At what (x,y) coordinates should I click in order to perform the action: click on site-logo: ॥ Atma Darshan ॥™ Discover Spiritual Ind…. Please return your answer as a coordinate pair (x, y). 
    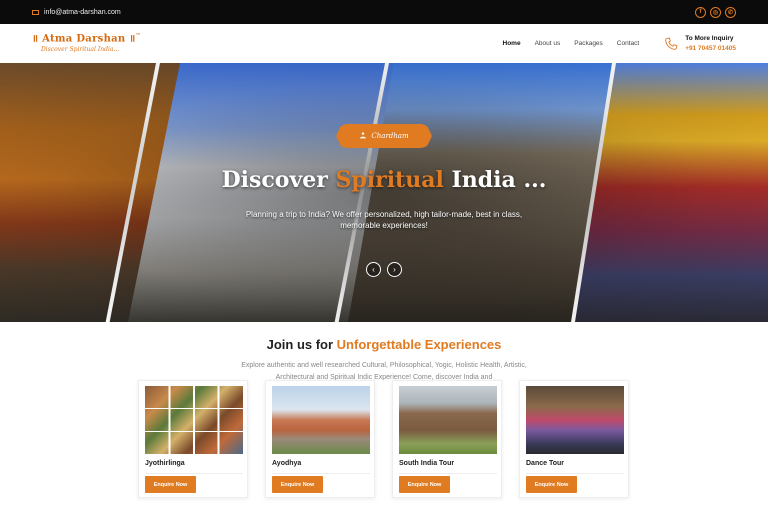
    Looking at the image, I should click on (86, 43).